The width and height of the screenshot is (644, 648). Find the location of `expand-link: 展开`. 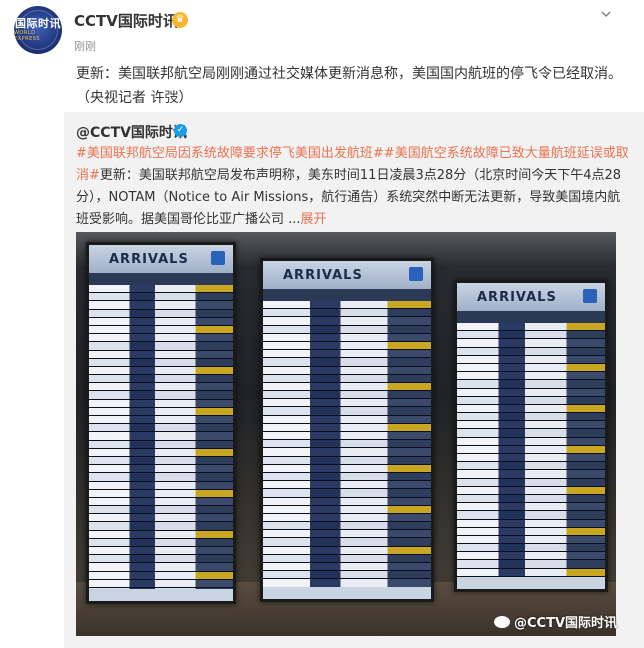

expand-link: 展开 is located at coordinates (314, 219).